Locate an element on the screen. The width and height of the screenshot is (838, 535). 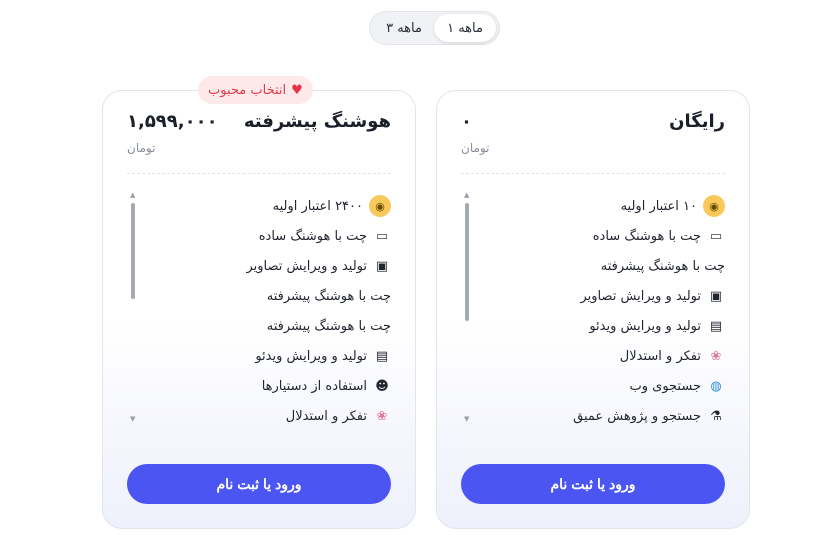
plan-title: رایگان is located at coordinates (697, 121).